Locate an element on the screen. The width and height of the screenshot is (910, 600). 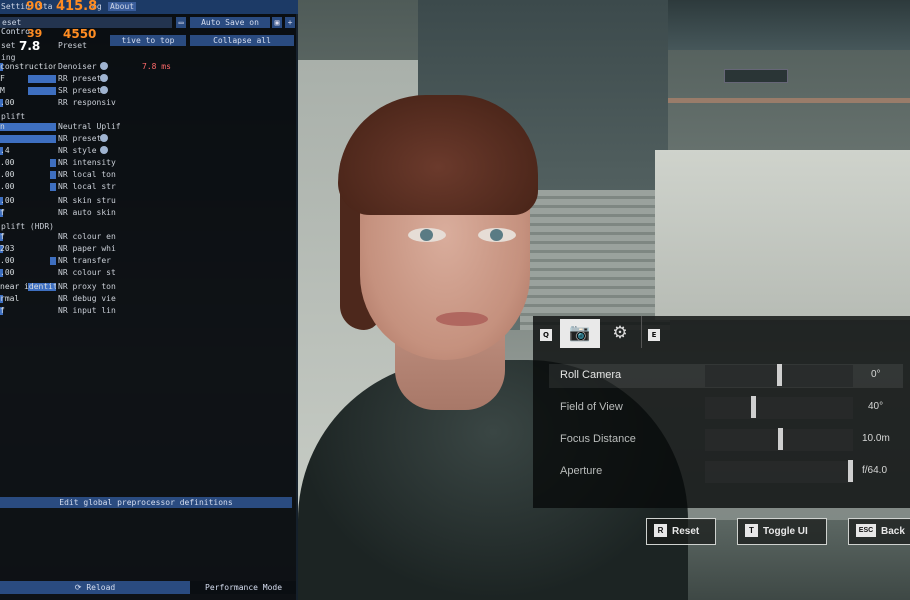
menu-bar: Settin Sta og About is located at coordinates (149, 7).